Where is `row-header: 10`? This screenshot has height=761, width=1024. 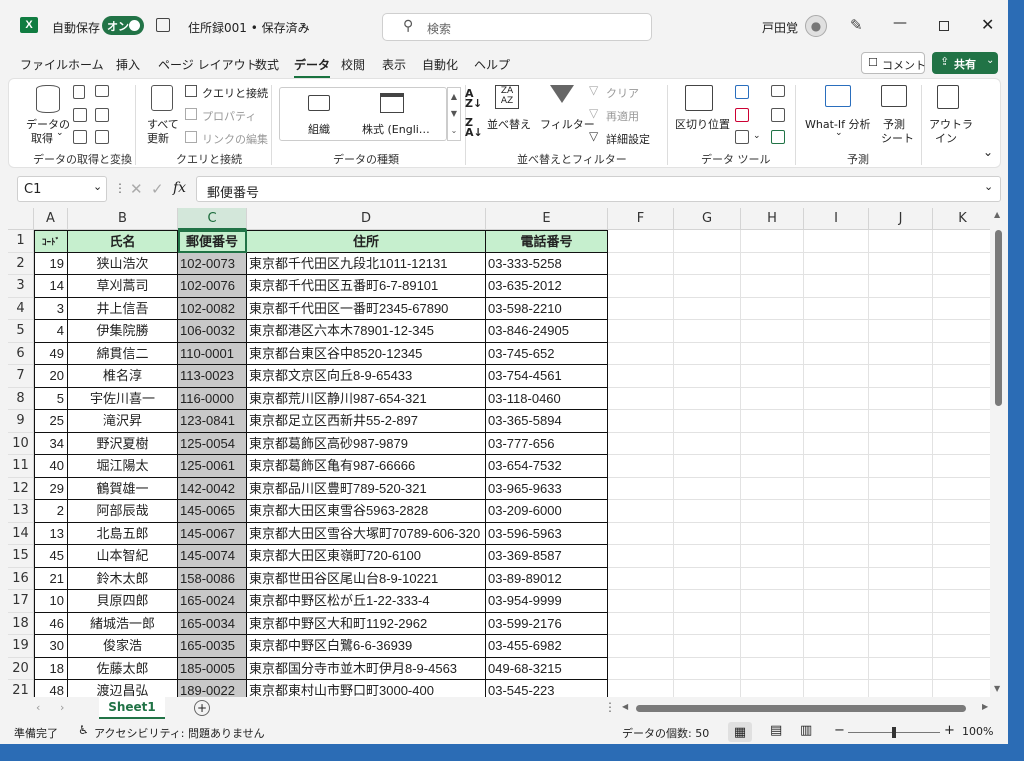
row-header: 10 is located at coordinates (21, 443).